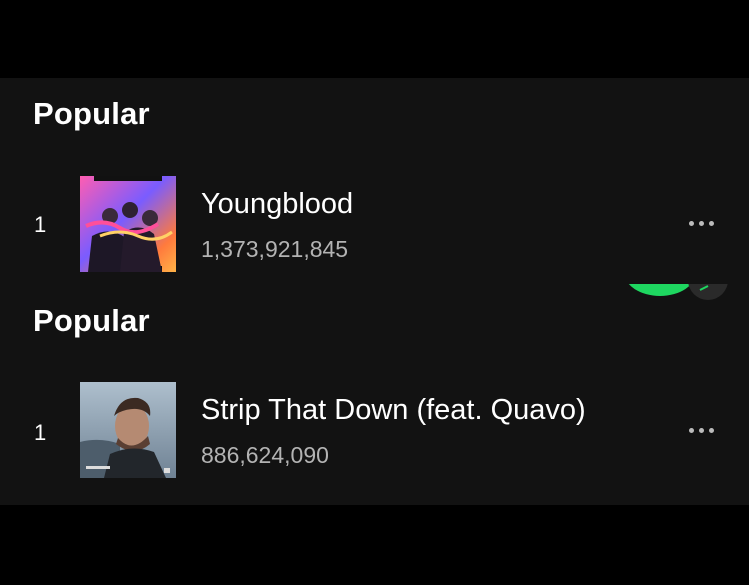  What do you see at coordinates (275, 249) in the screenshot?
I see `track-play-count: 1,373,921,845` at bounding box center [275, 249].